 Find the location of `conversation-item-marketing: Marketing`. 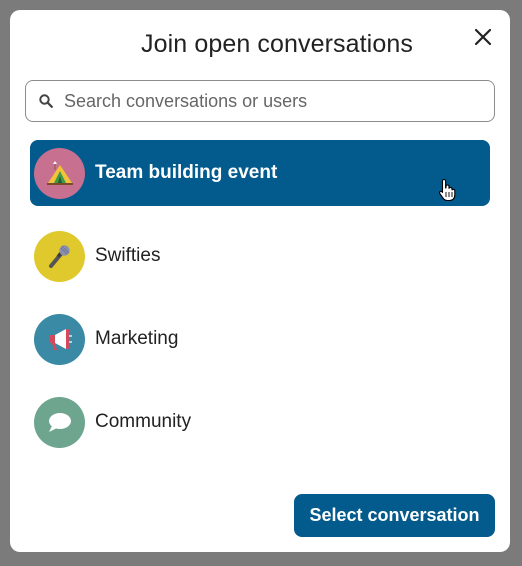

conversation-item-marketing: Marketing is located at coordinates (260, 339).